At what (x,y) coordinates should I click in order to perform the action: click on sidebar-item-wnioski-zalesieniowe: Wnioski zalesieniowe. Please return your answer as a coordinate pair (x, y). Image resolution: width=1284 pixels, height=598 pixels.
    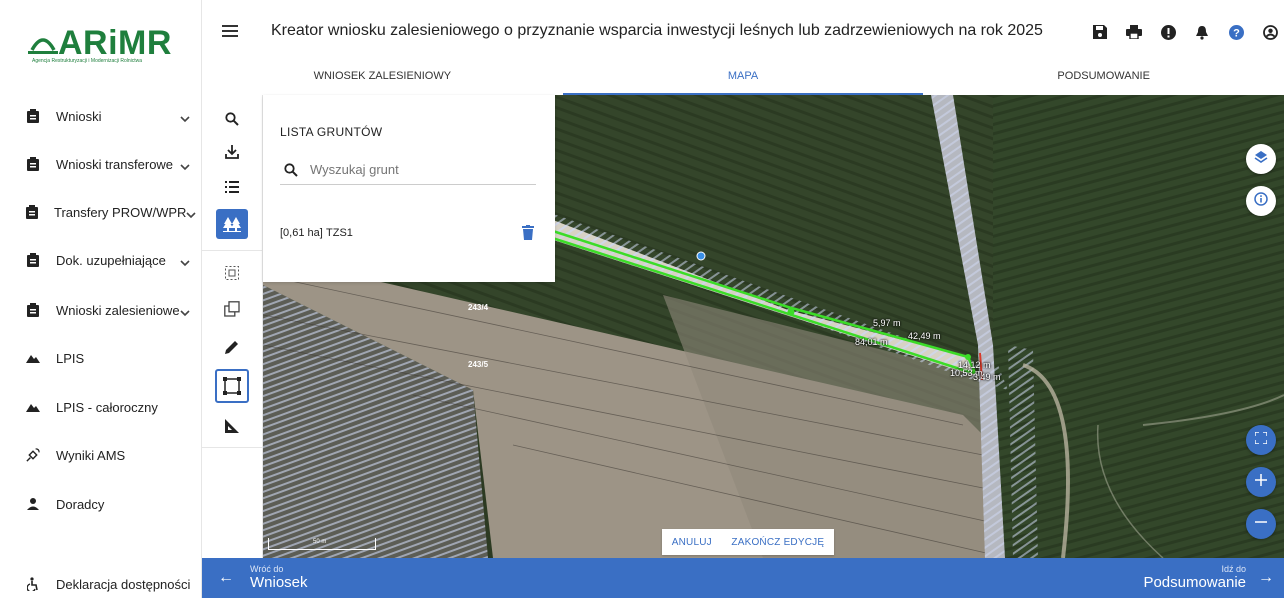
    Looking at the image, I should click on (101, 310).